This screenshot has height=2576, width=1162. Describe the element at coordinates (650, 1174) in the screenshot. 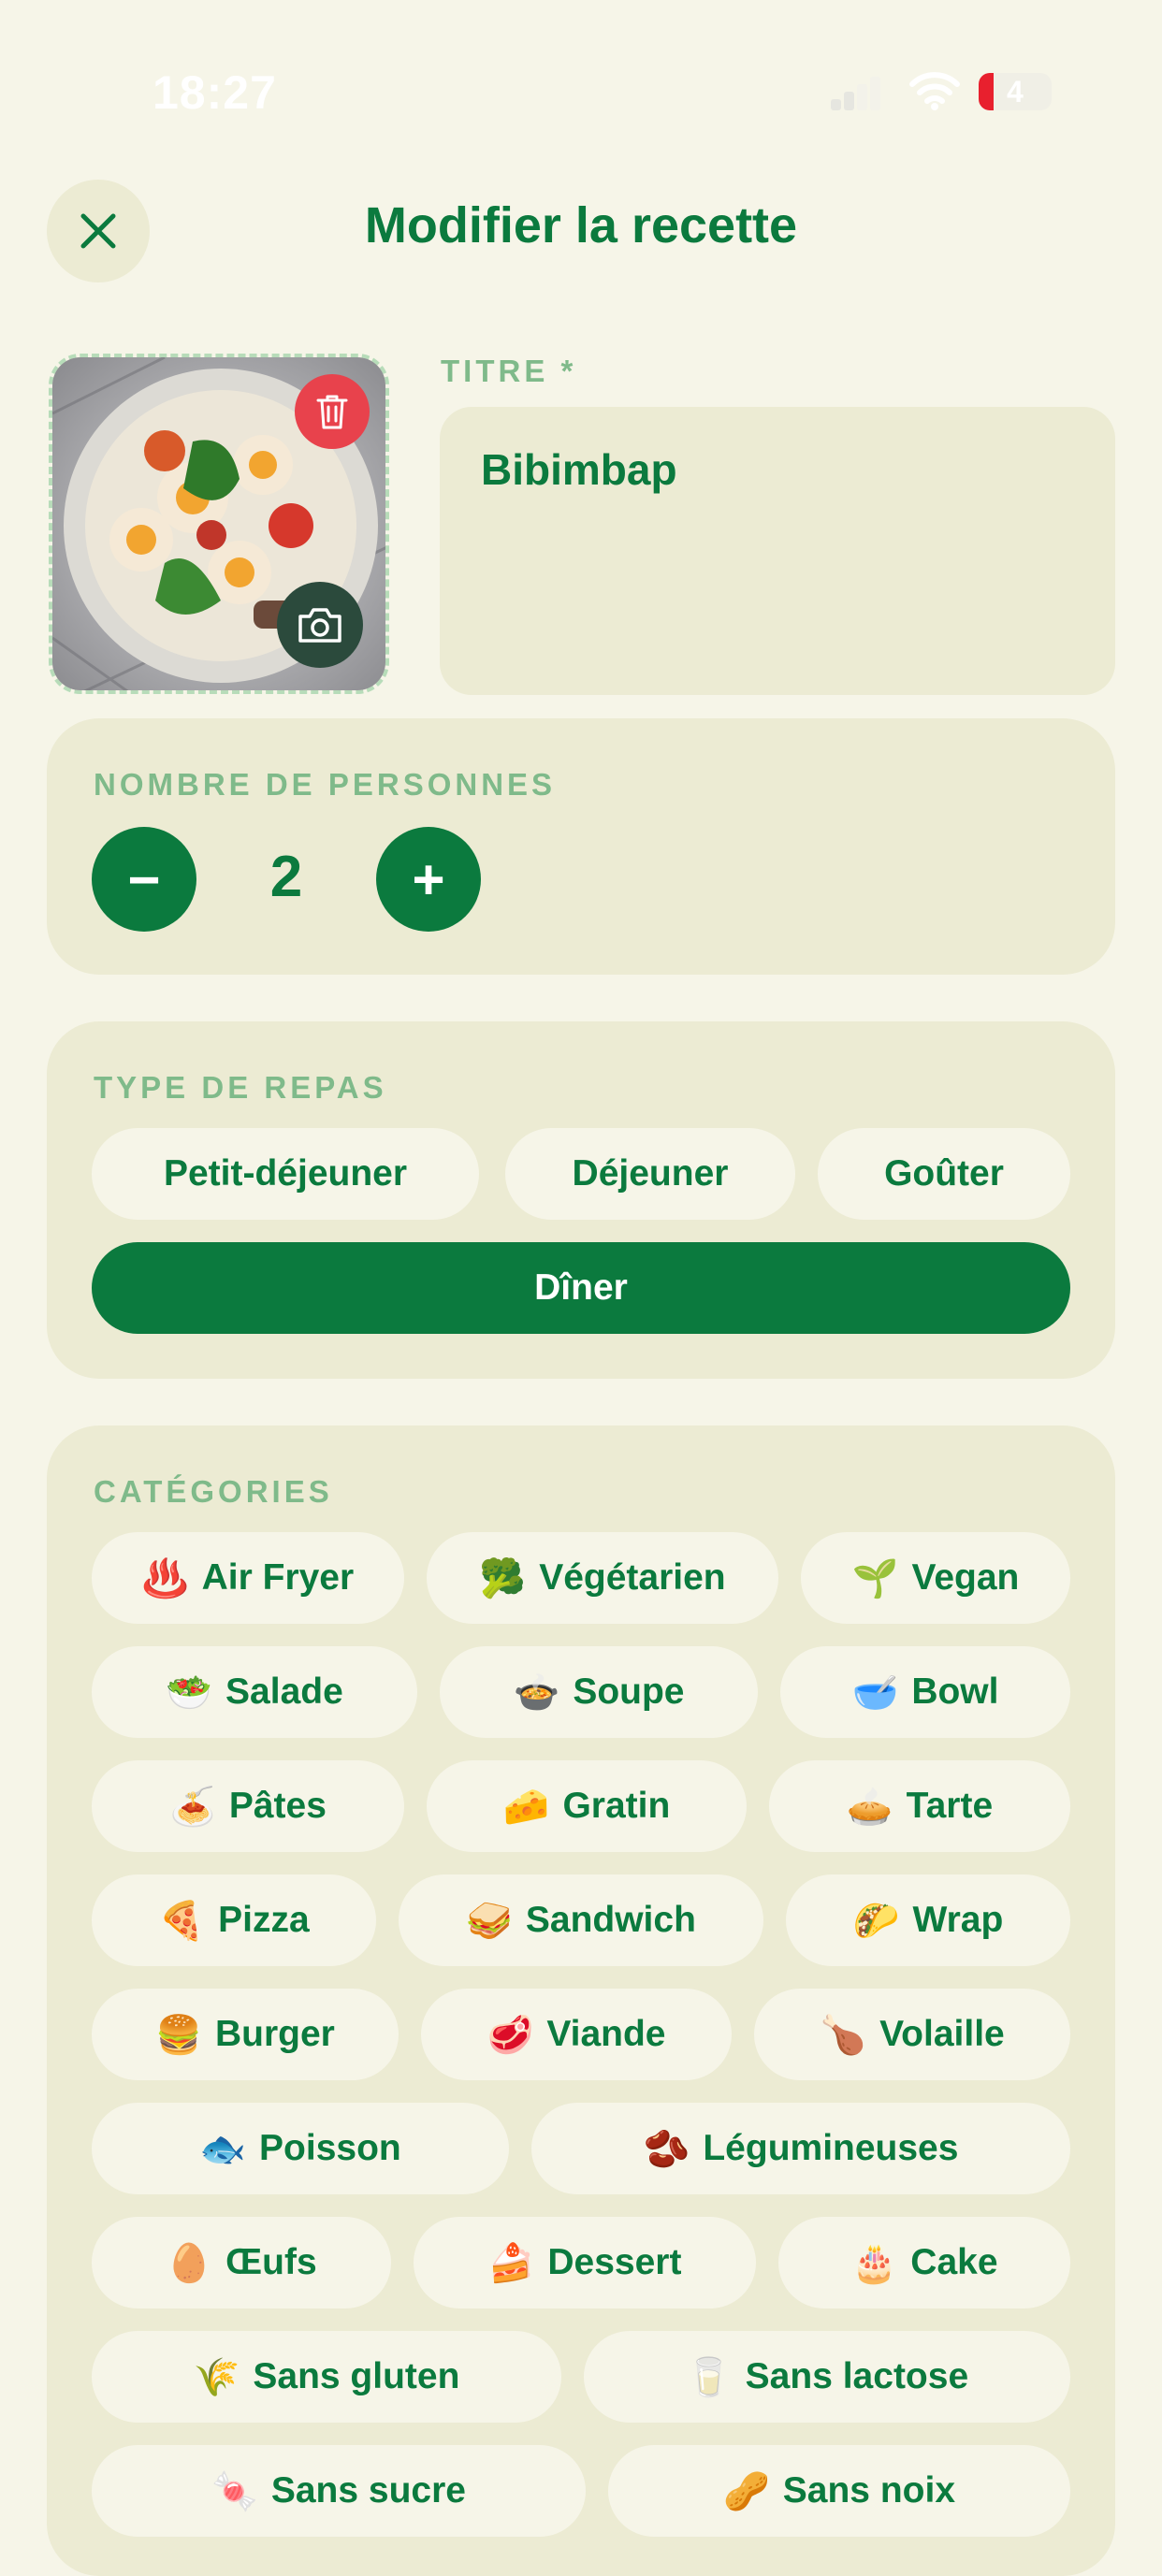

I see `meal-option-dejeuner: Déjeuner` at that location.